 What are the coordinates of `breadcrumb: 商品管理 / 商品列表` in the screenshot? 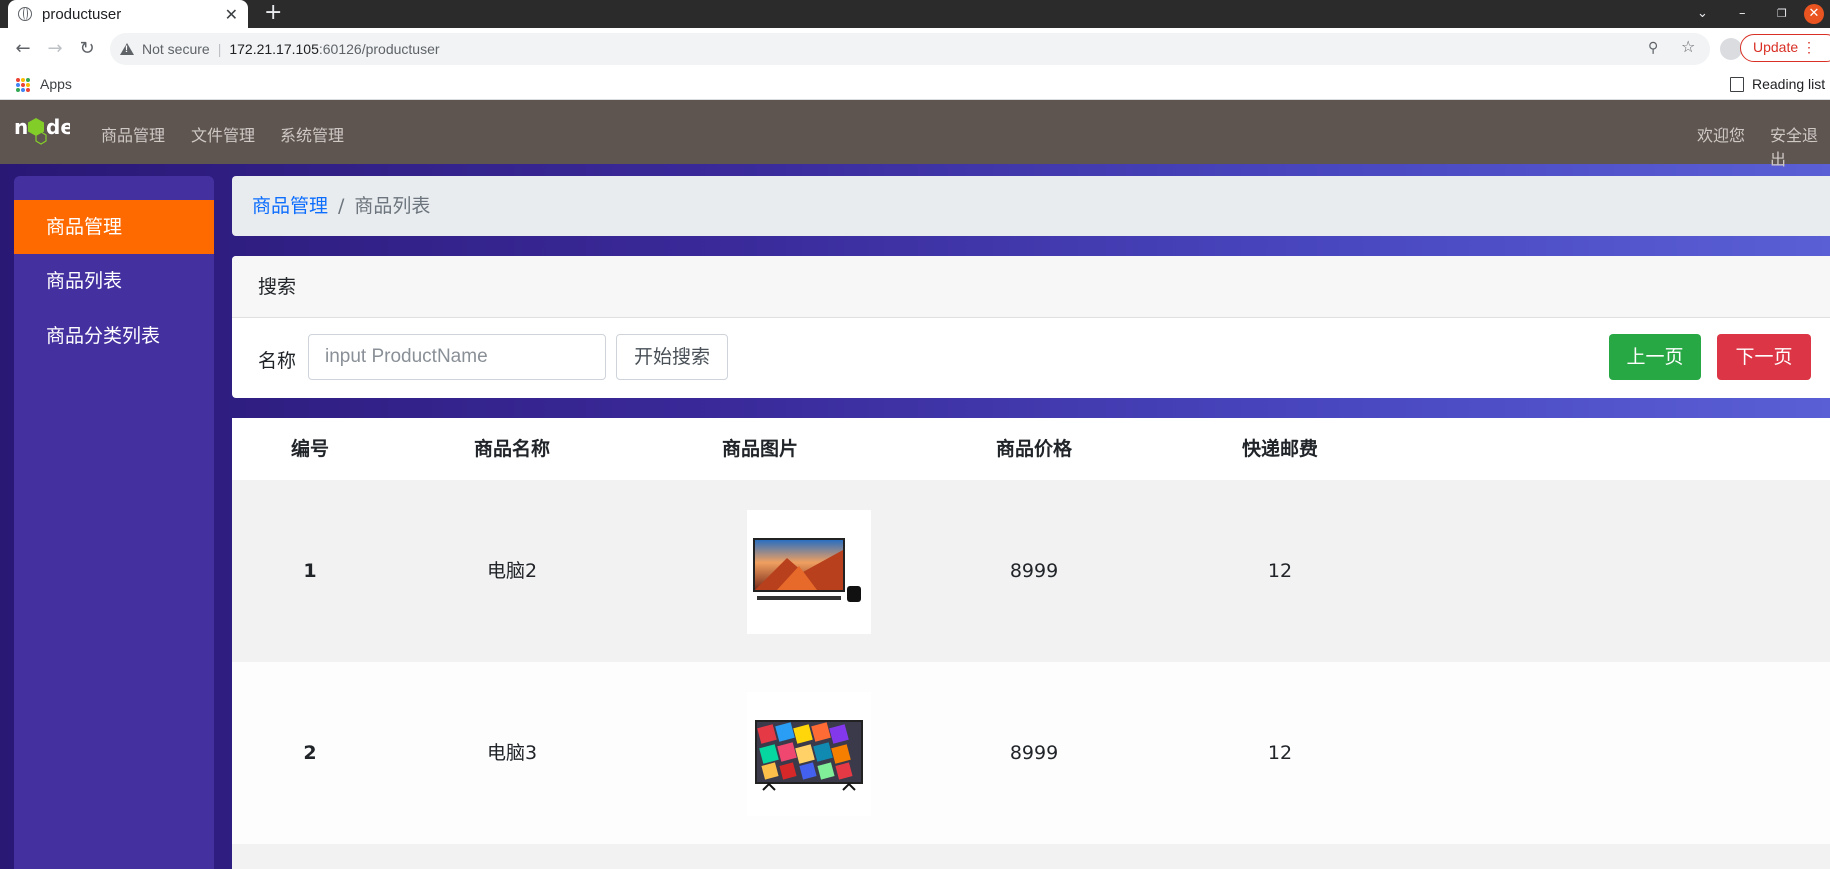 It's located at (1031, 206).